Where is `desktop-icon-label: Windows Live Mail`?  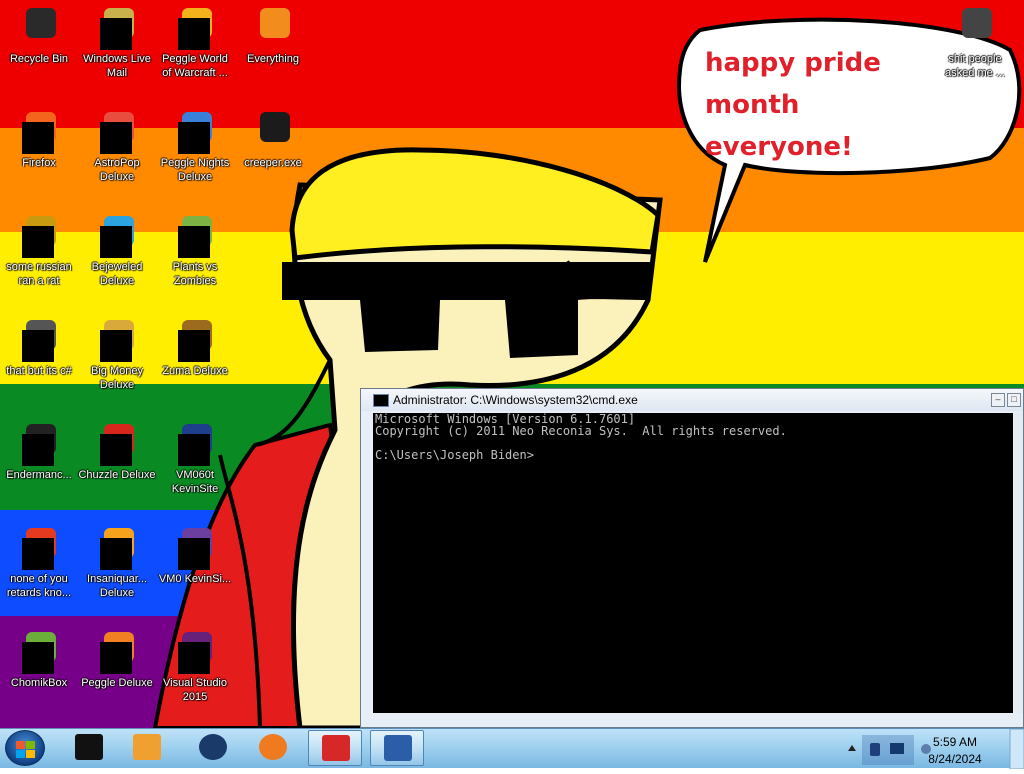 desktop-icon-label: Windows Live Mail is located at coordinates (117, 66).